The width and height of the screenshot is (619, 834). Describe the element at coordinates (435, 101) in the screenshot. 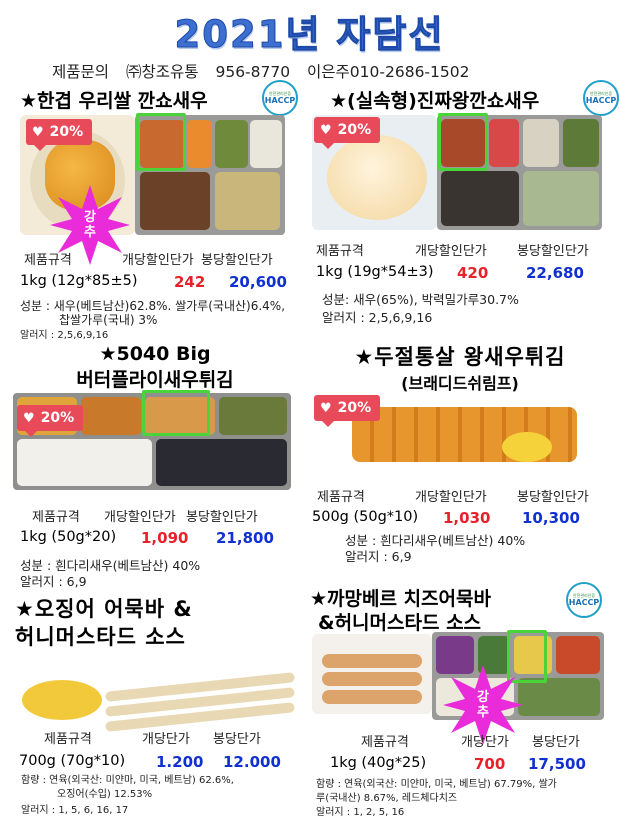

I see `product-2-title: ★(실속형)진짜왕깐쇼새우` at that location.